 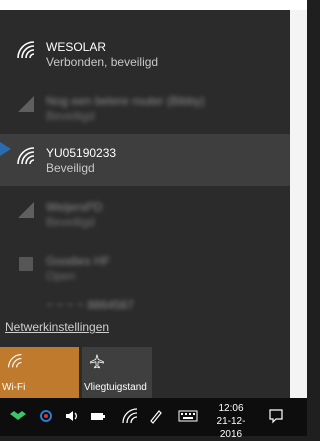 I want to click on volume-icon, so click(x=72, y=416).